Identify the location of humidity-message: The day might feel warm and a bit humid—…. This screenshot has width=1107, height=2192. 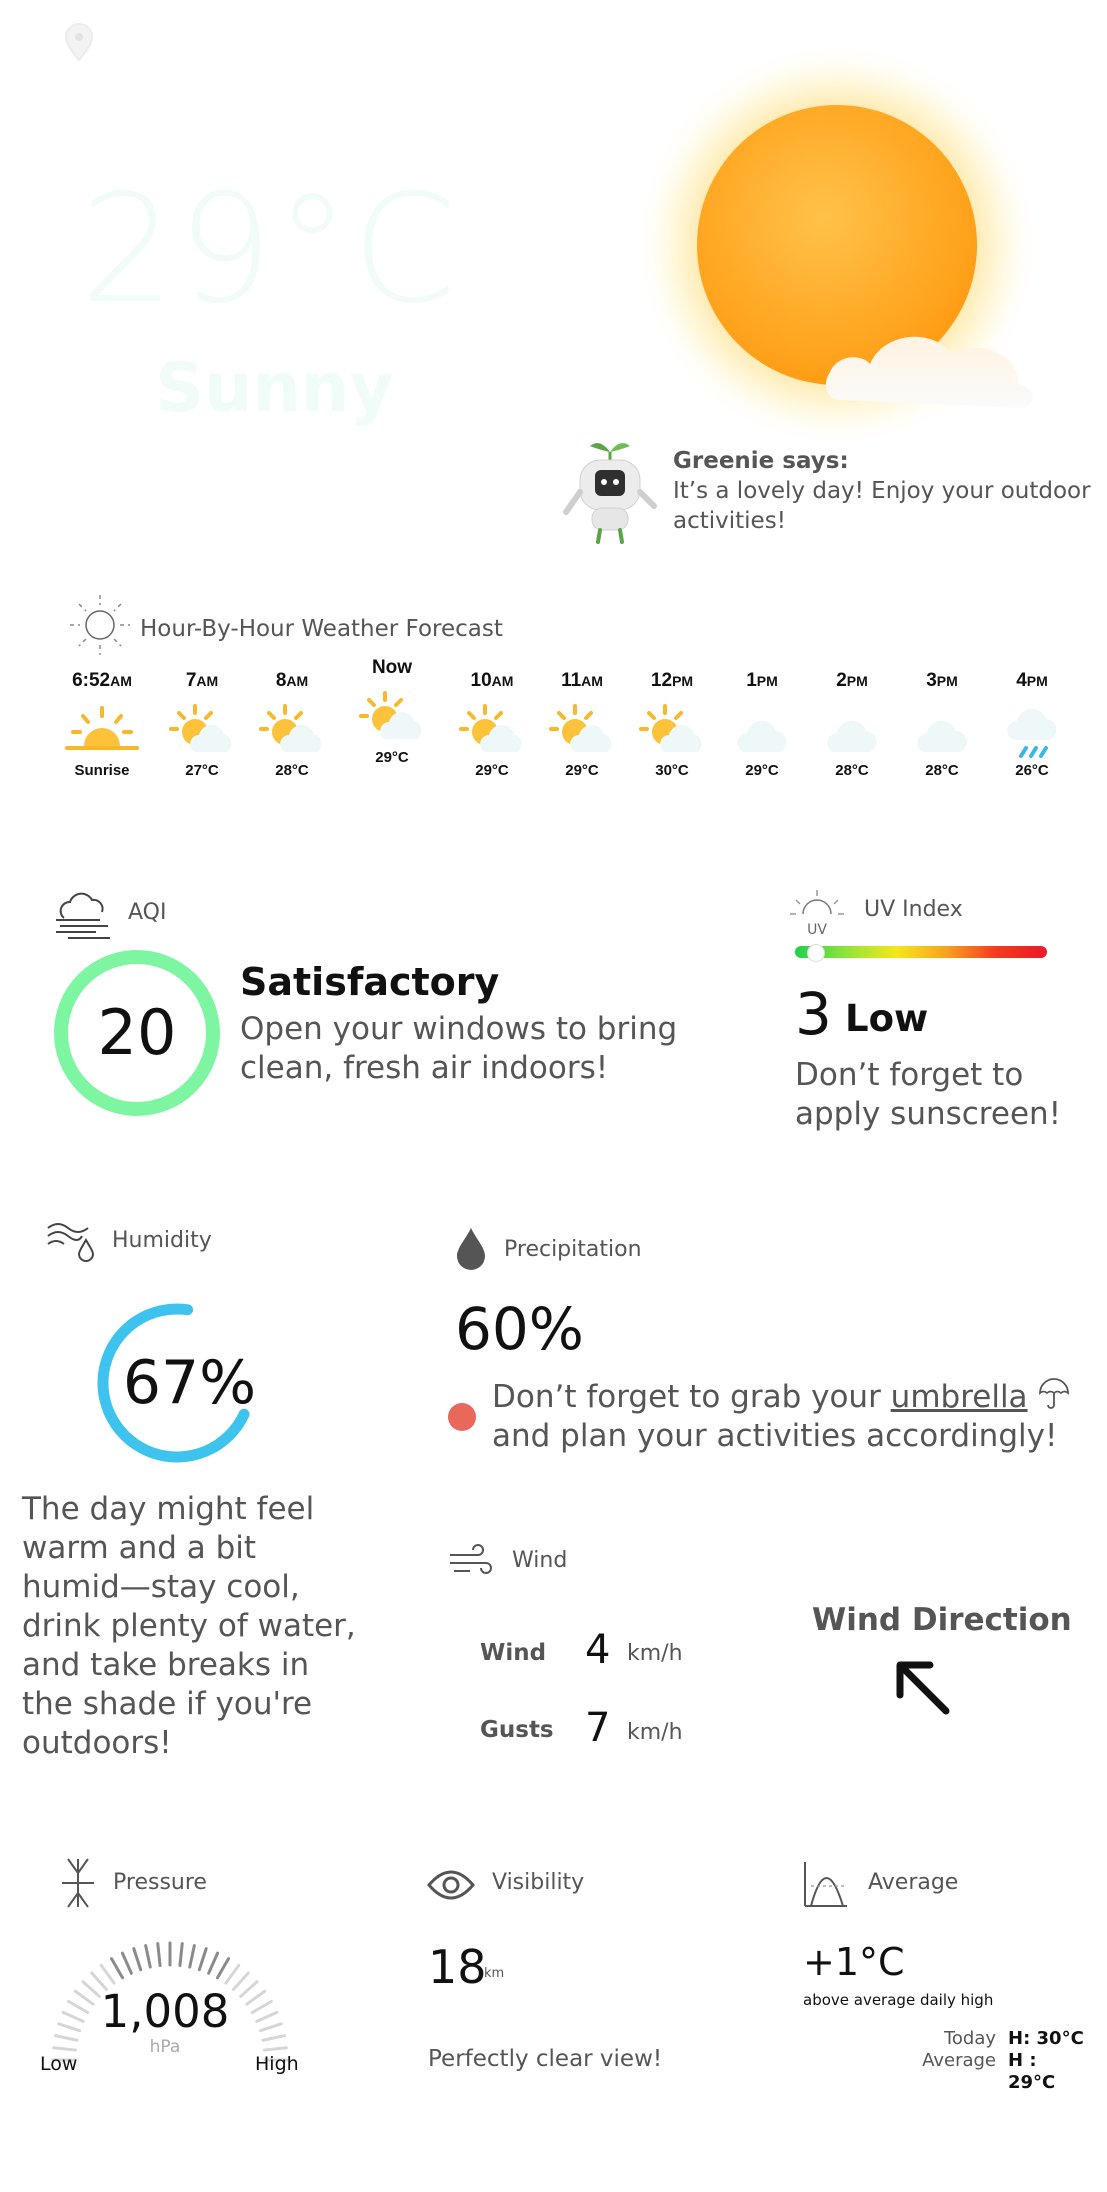
(189, 1626).